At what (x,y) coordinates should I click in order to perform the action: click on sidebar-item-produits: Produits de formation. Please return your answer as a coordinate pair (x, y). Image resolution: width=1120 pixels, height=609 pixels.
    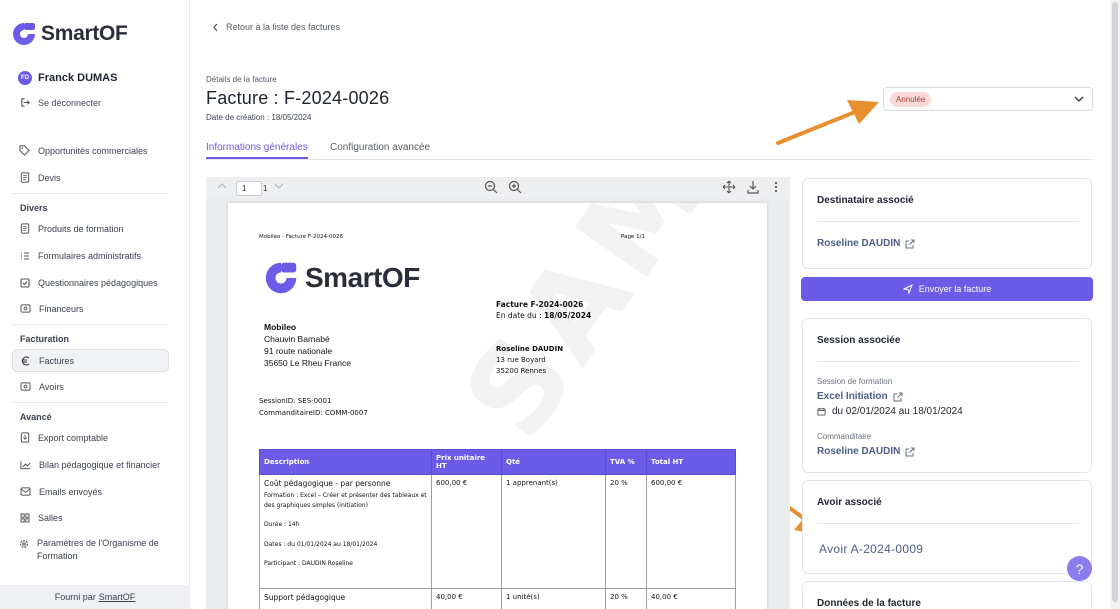
    Looking at the image, I should click on (90, 228).